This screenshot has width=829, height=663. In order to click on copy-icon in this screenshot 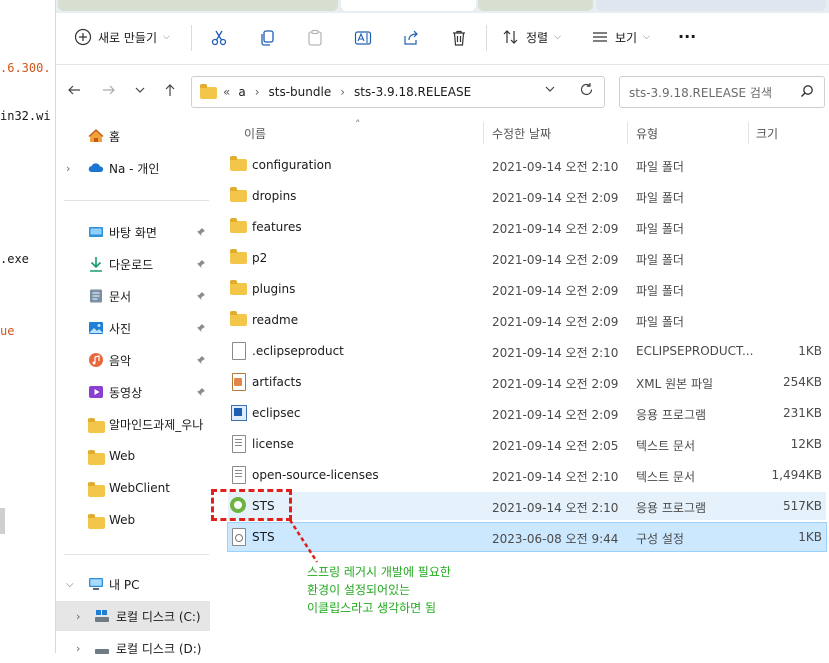, I will do `click(267, 38)`.